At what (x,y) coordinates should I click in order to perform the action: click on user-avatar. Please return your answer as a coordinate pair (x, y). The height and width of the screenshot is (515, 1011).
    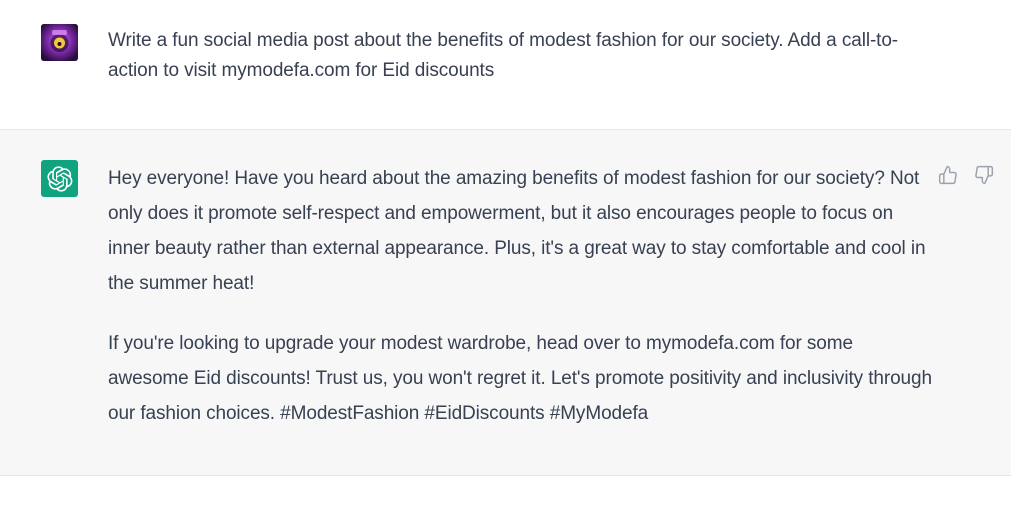
    Looking at the image, I should click on (59, 42).